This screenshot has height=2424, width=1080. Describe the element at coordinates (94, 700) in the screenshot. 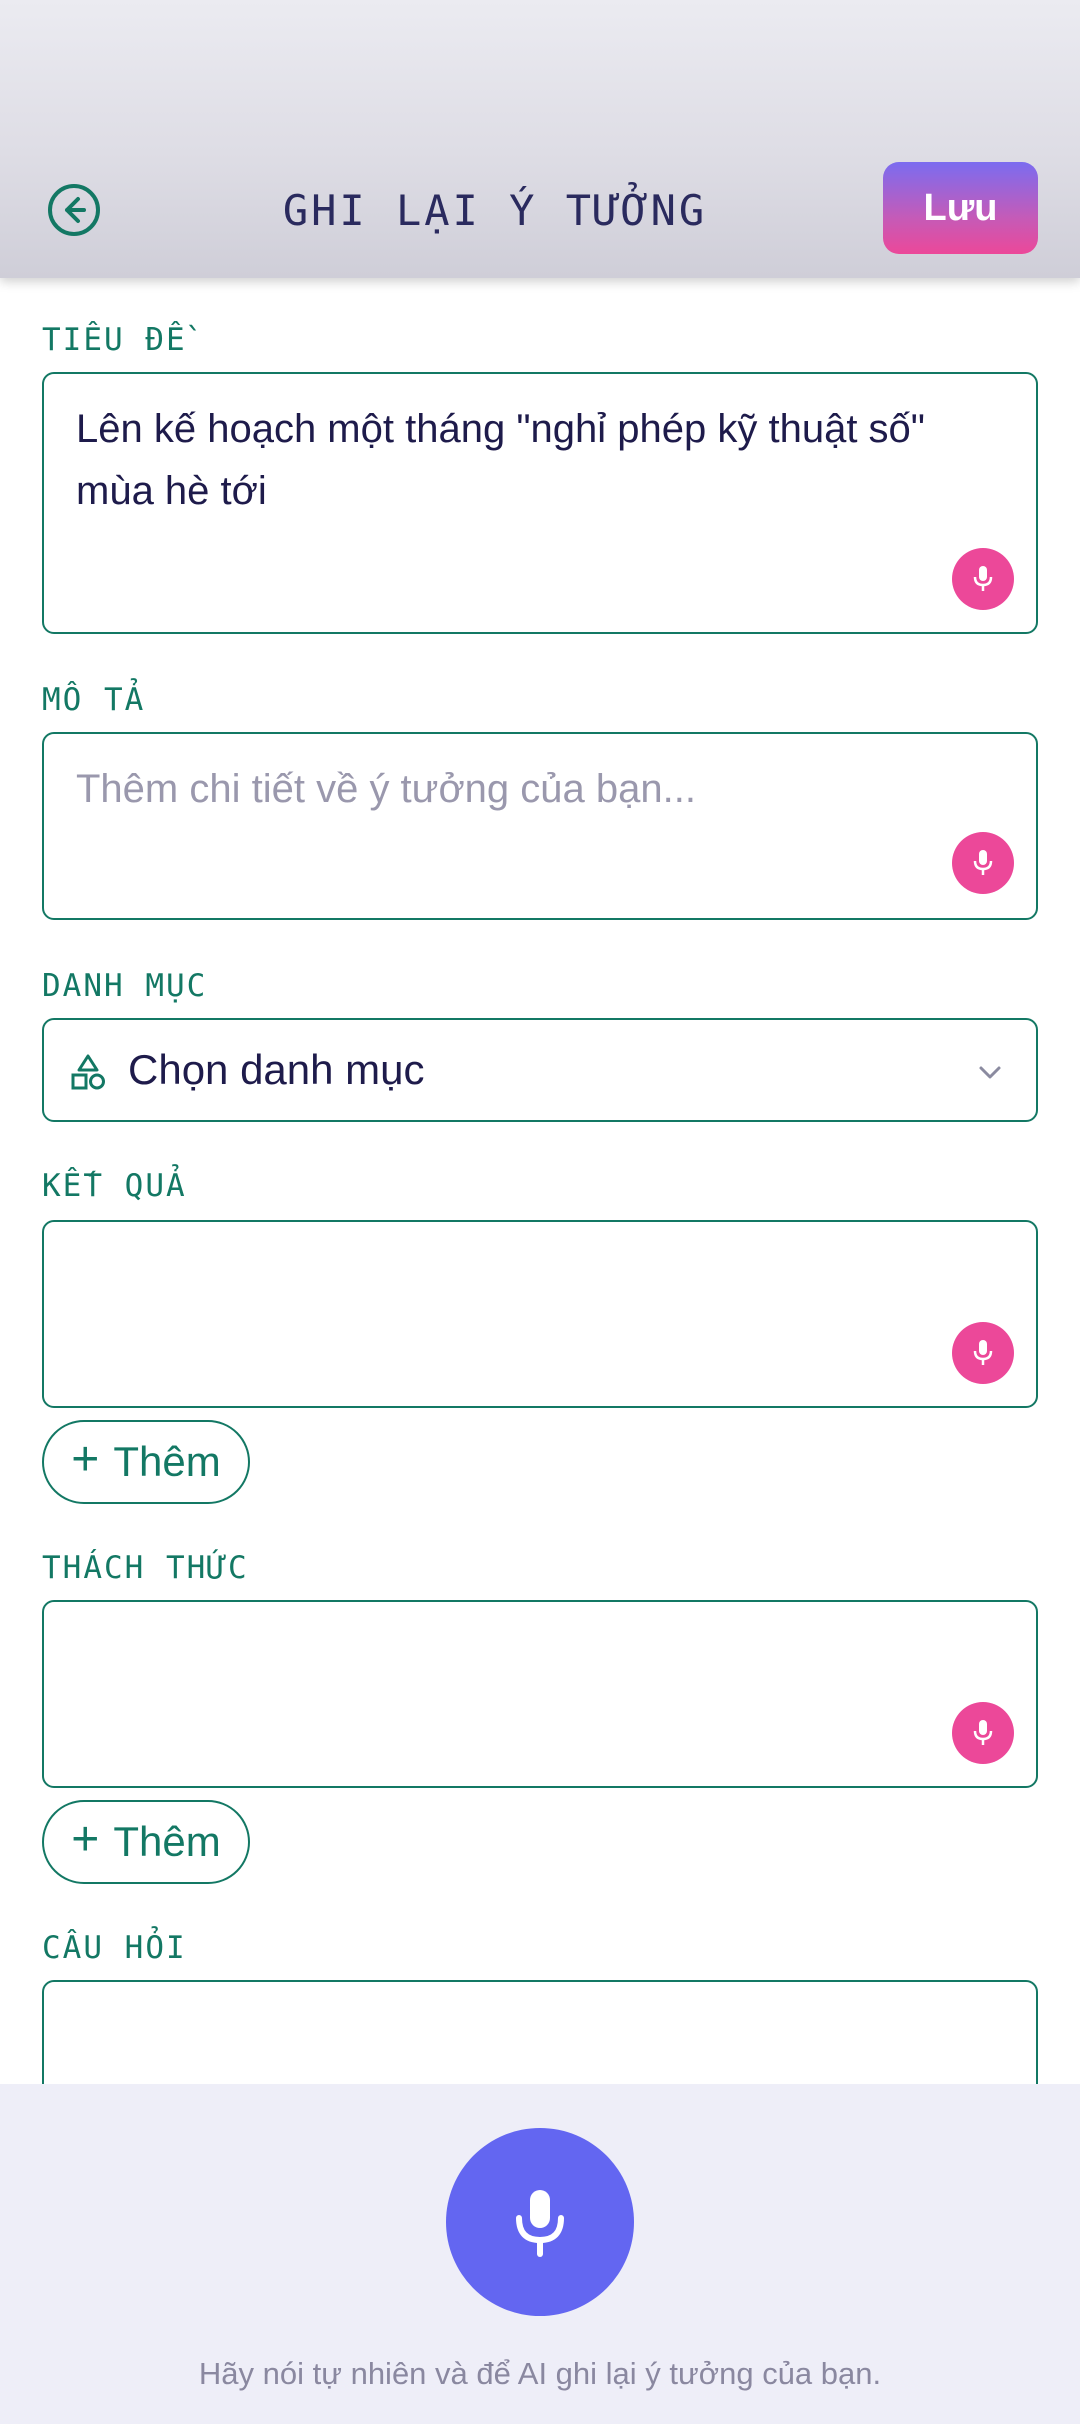

I see `description-label: MÔ TẢ` at that location.